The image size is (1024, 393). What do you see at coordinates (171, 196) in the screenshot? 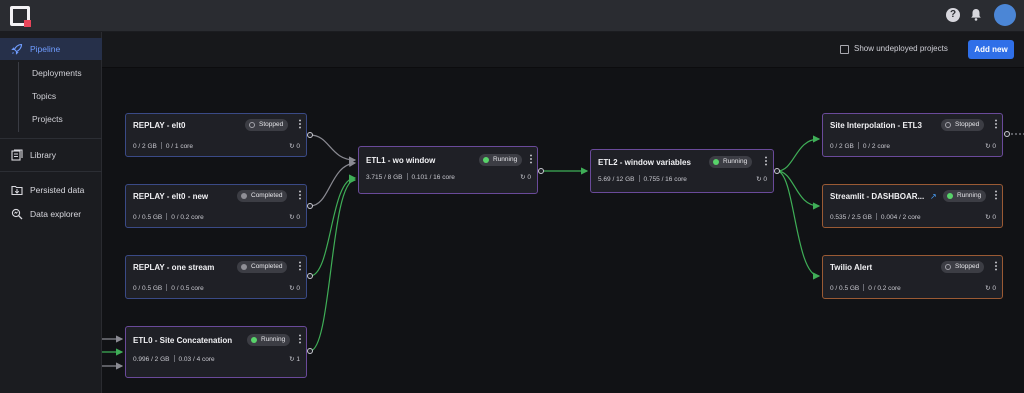
I see `node-title: REPLAY - elt0 - new` at bounding box center [171, 196].